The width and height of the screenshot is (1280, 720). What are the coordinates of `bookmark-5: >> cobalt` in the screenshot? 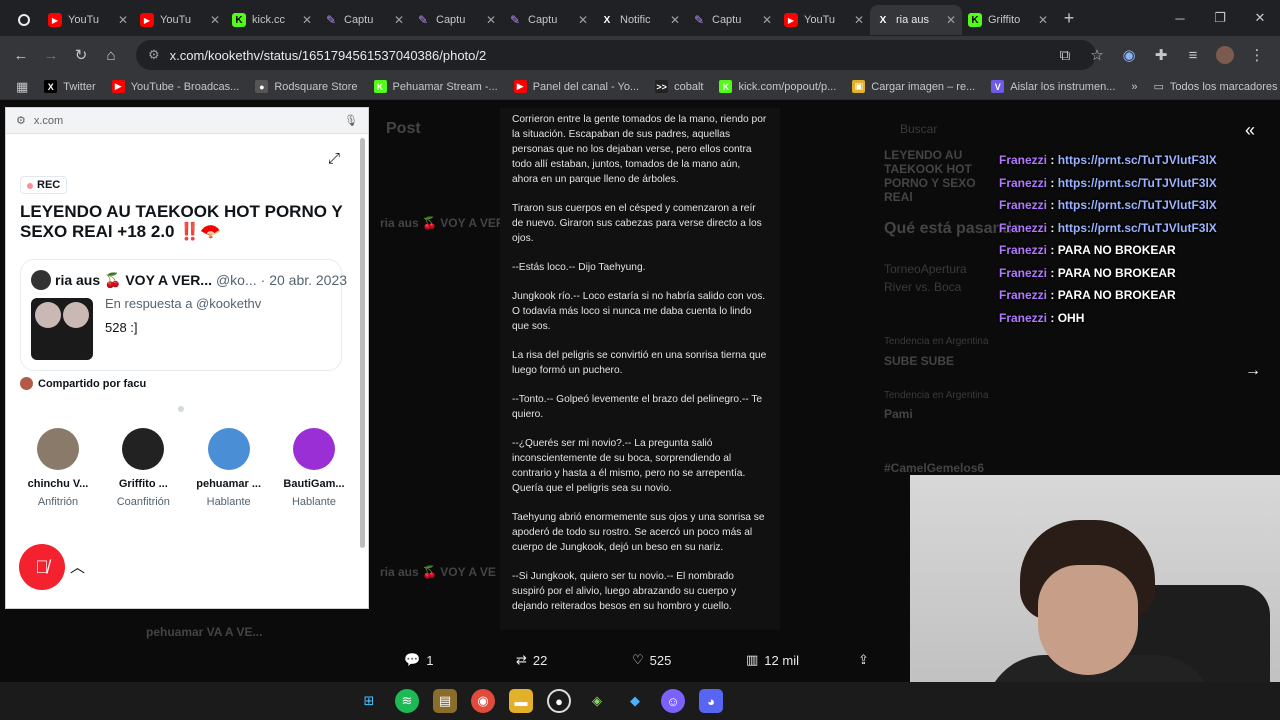 It's located at (679, 86).